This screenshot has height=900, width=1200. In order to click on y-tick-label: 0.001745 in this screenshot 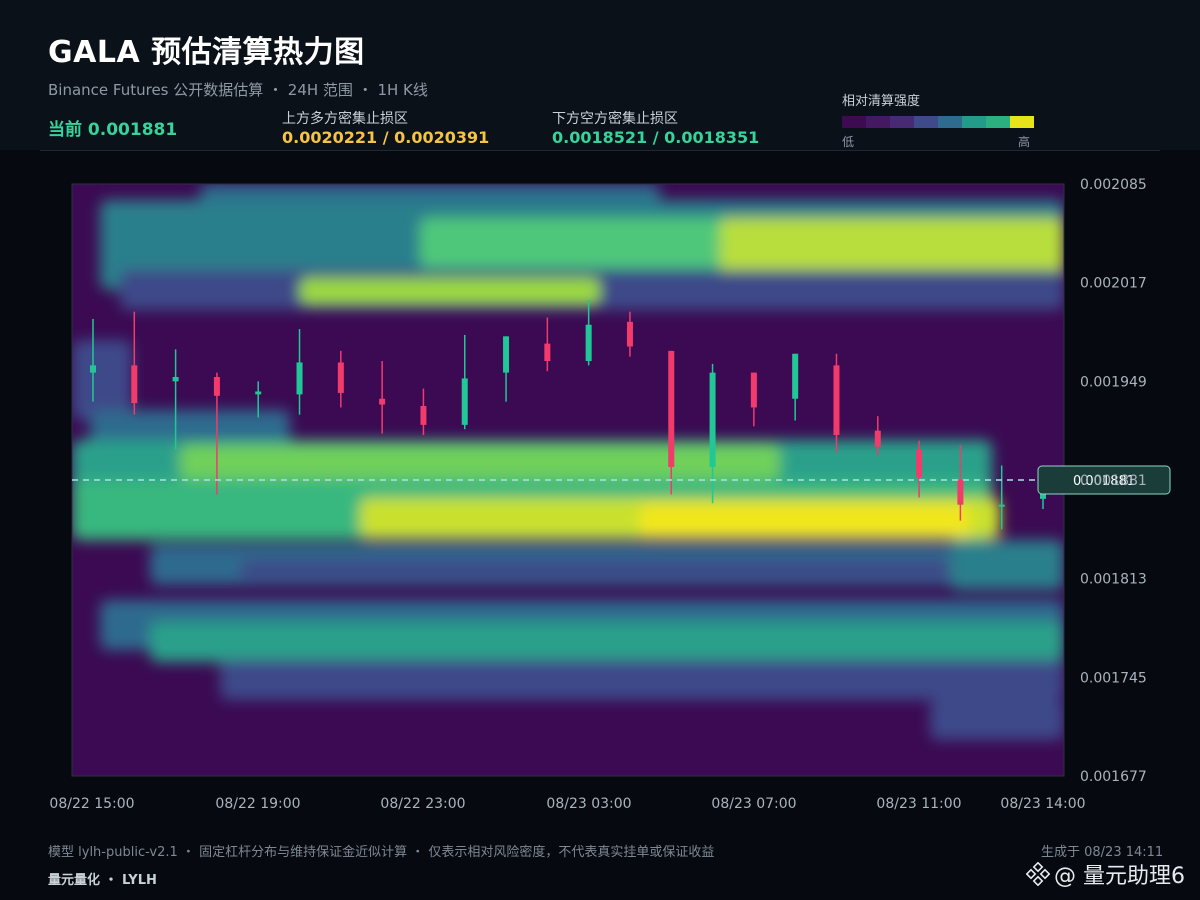, I will do `click(1113, 678)`.